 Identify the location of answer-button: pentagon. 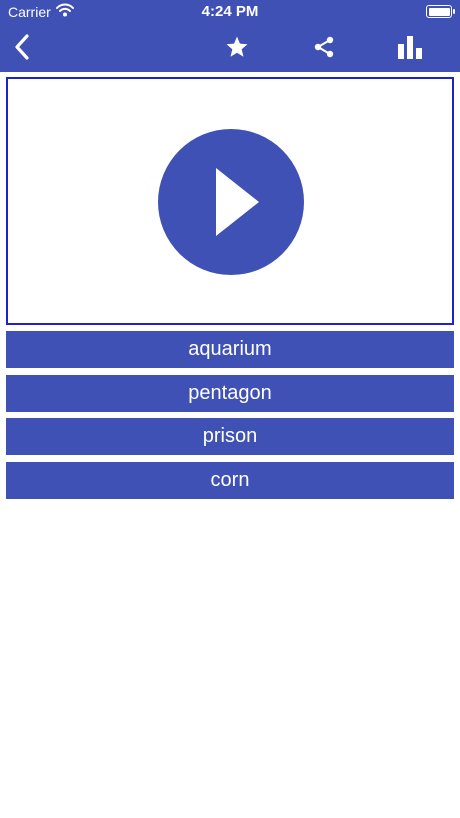
(230, 393).